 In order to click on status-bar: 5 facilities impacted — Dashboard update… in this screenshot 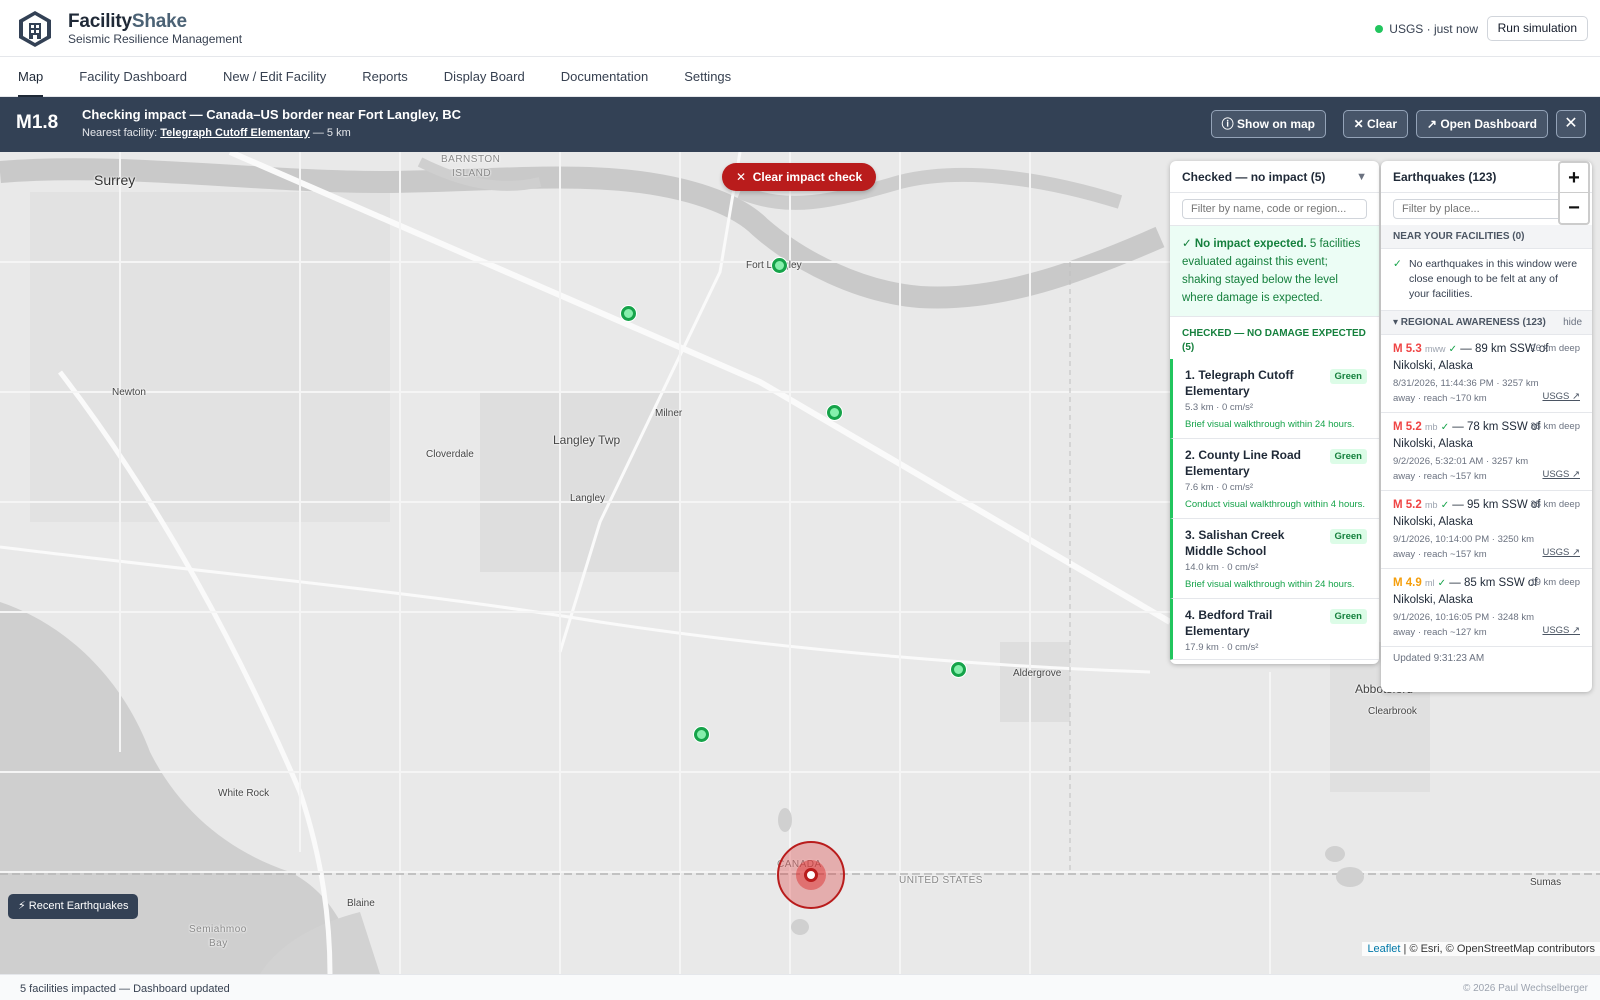, I will do `click(800, 987)`.